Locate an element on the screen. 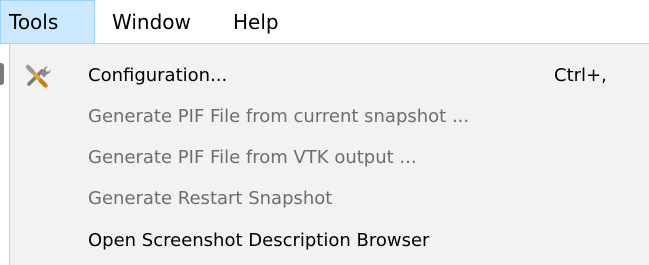  window-edge-fragment is located at coordinates (2, 74).